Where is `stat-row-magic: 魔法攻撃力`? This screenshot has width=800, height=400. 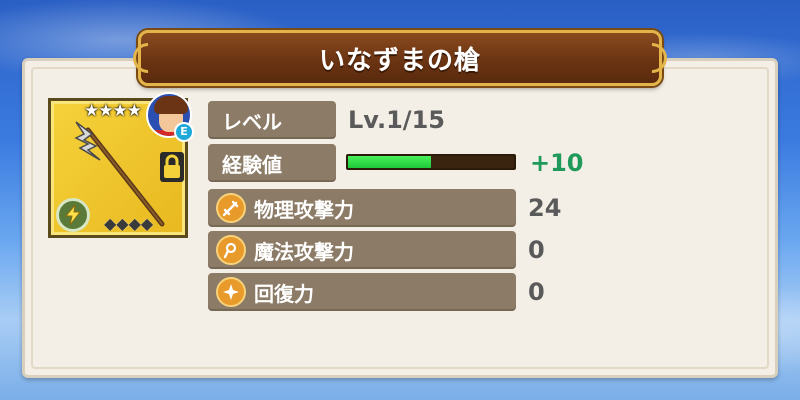
stat-row-magic: 魔法攻撃力 is located at coordinates (362, 250).